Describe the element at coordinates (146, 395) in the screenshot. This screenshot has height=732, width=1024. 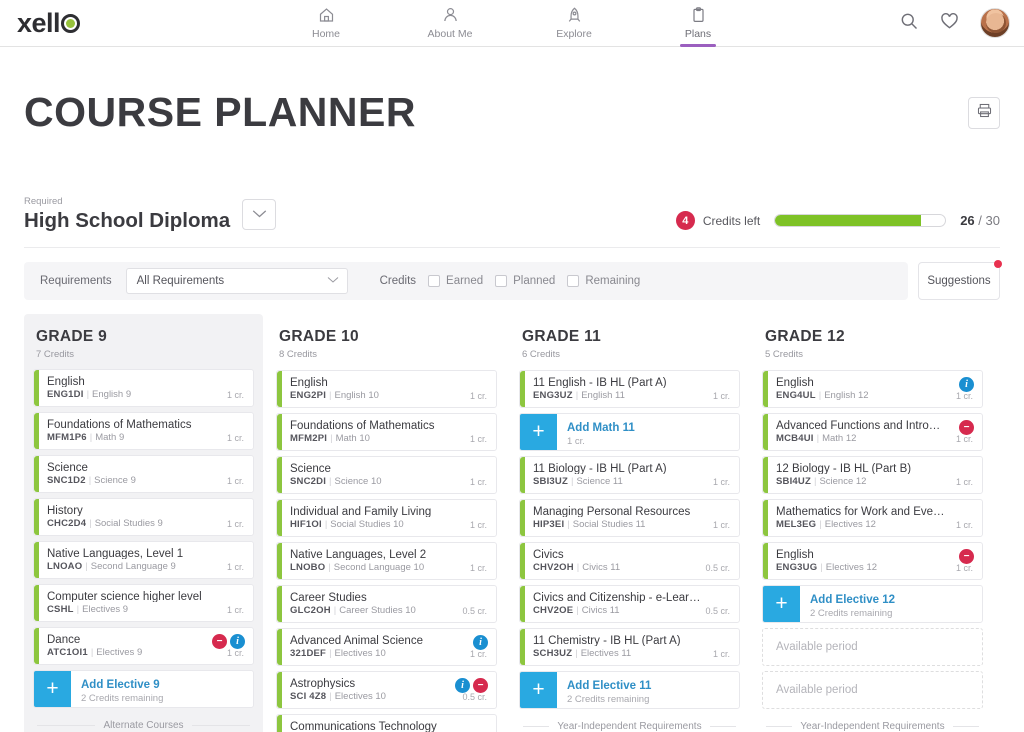
I see `course-meta: ENG1DI | English 9` at that location.